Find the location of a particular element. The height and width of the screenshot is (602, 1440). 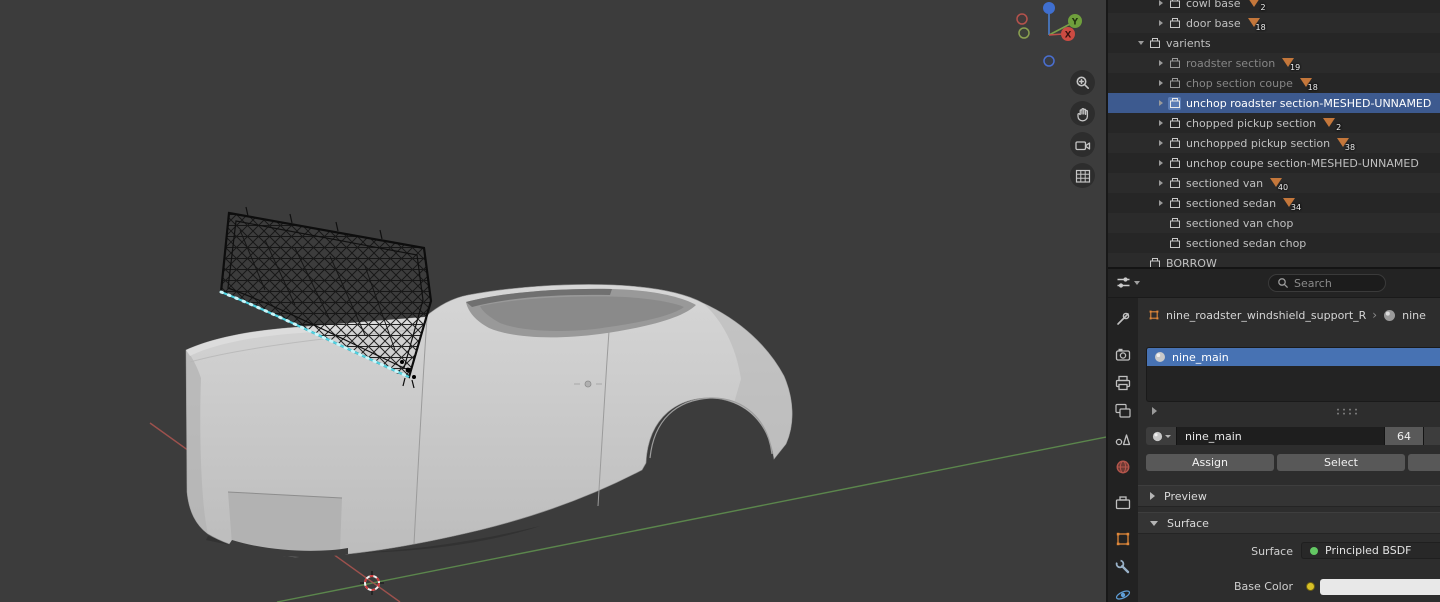

preview-panel-label: Preview is located at coordinates (1185, 496).